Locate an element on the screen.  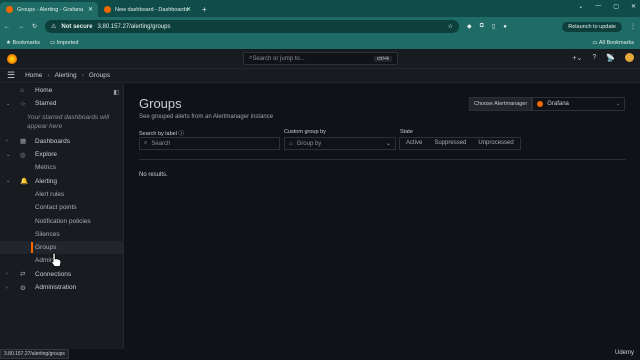
hand-cursor-icon is located at coordinates (56, 259).